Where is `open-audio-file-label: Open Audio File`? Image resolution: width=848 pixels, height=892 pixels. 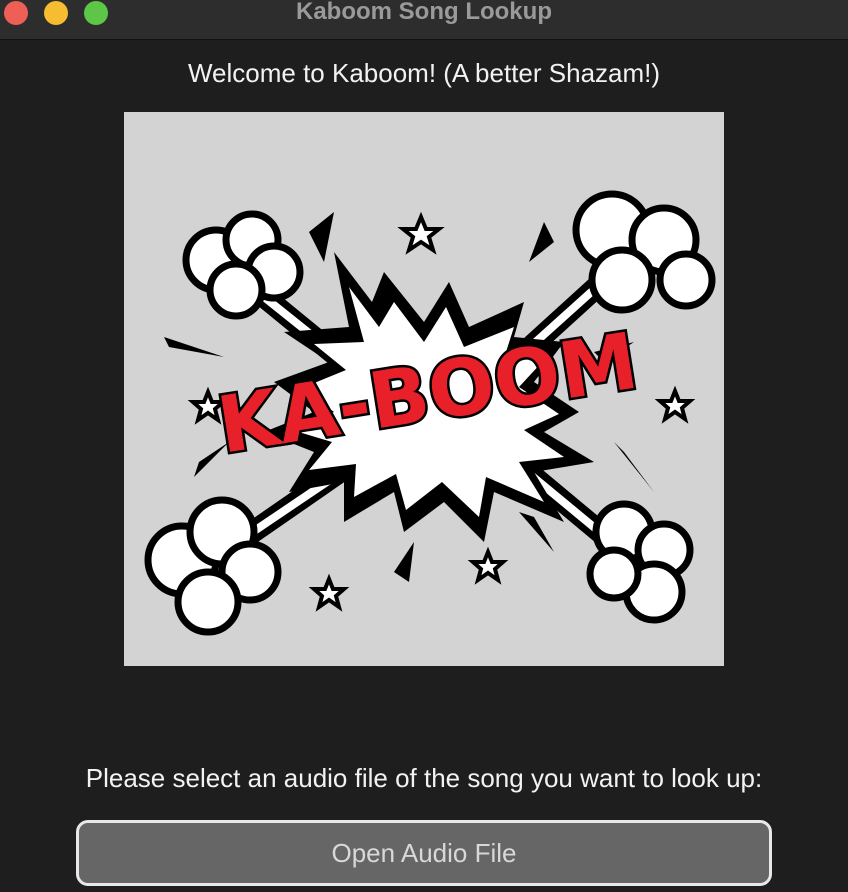
open-audio-file-label: Open Audio File is located at coordinates (424, 852).